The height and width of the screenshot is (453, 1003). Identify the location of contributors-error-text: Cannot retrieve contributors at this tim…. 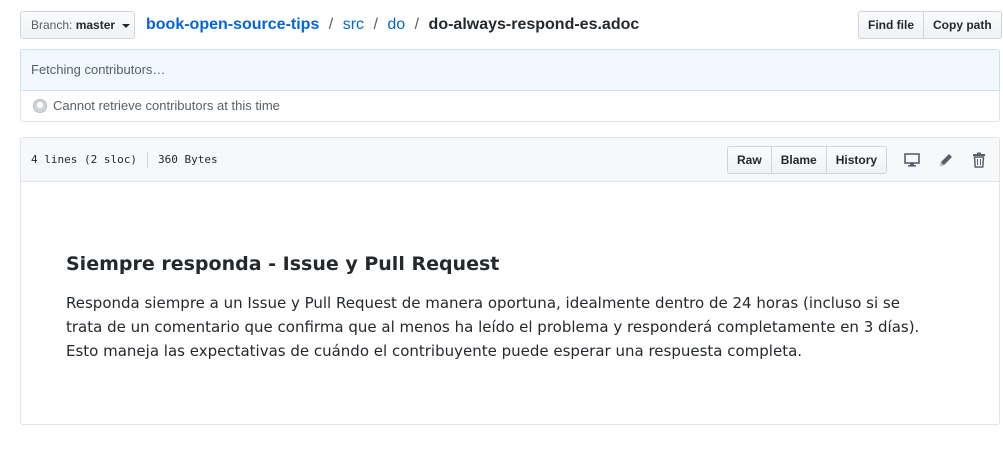
(166, 105).